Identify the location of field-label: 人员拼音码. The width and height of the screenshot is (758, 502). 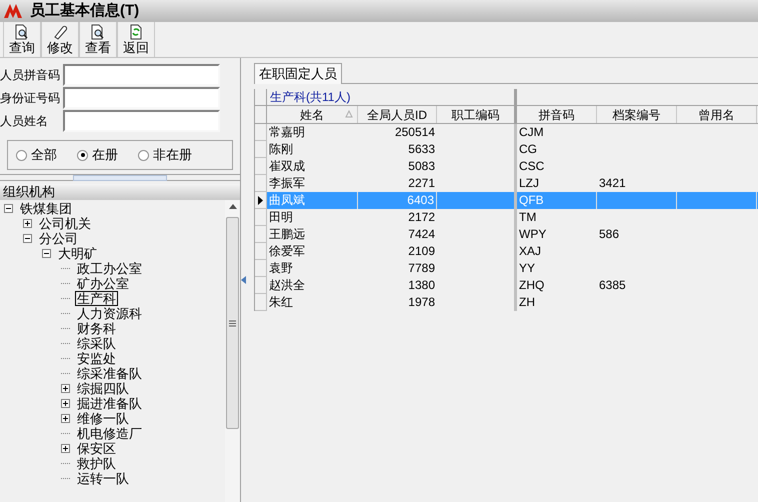
(30, 75).